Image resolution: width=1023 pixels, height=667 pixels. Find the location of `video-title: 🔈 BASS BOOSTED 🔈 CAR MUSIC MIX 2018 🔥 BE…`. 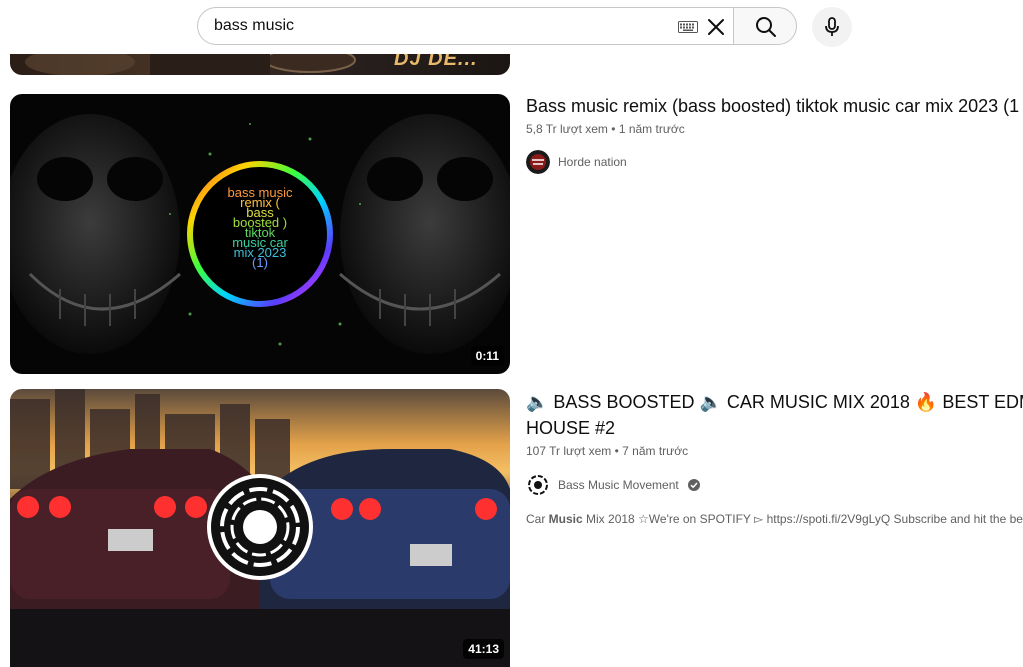

video-title: 🔈 BASS BOOSTED 🔈 CAR MUSIC MIX 2018 🔥 BE… is located at coordinates (774, 402).